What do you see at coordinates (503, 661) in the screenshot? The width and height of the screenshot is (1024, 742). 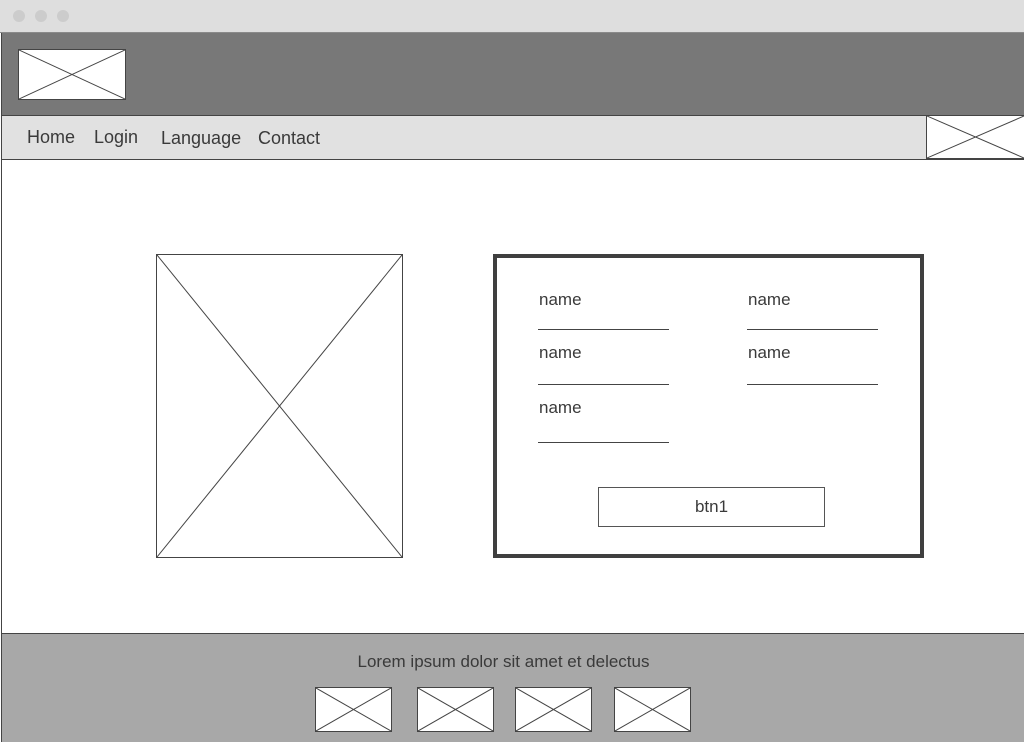 I see `footer-text: Lorem ipsum dolor sit amet et delectus` at bounding box center [503, 661].